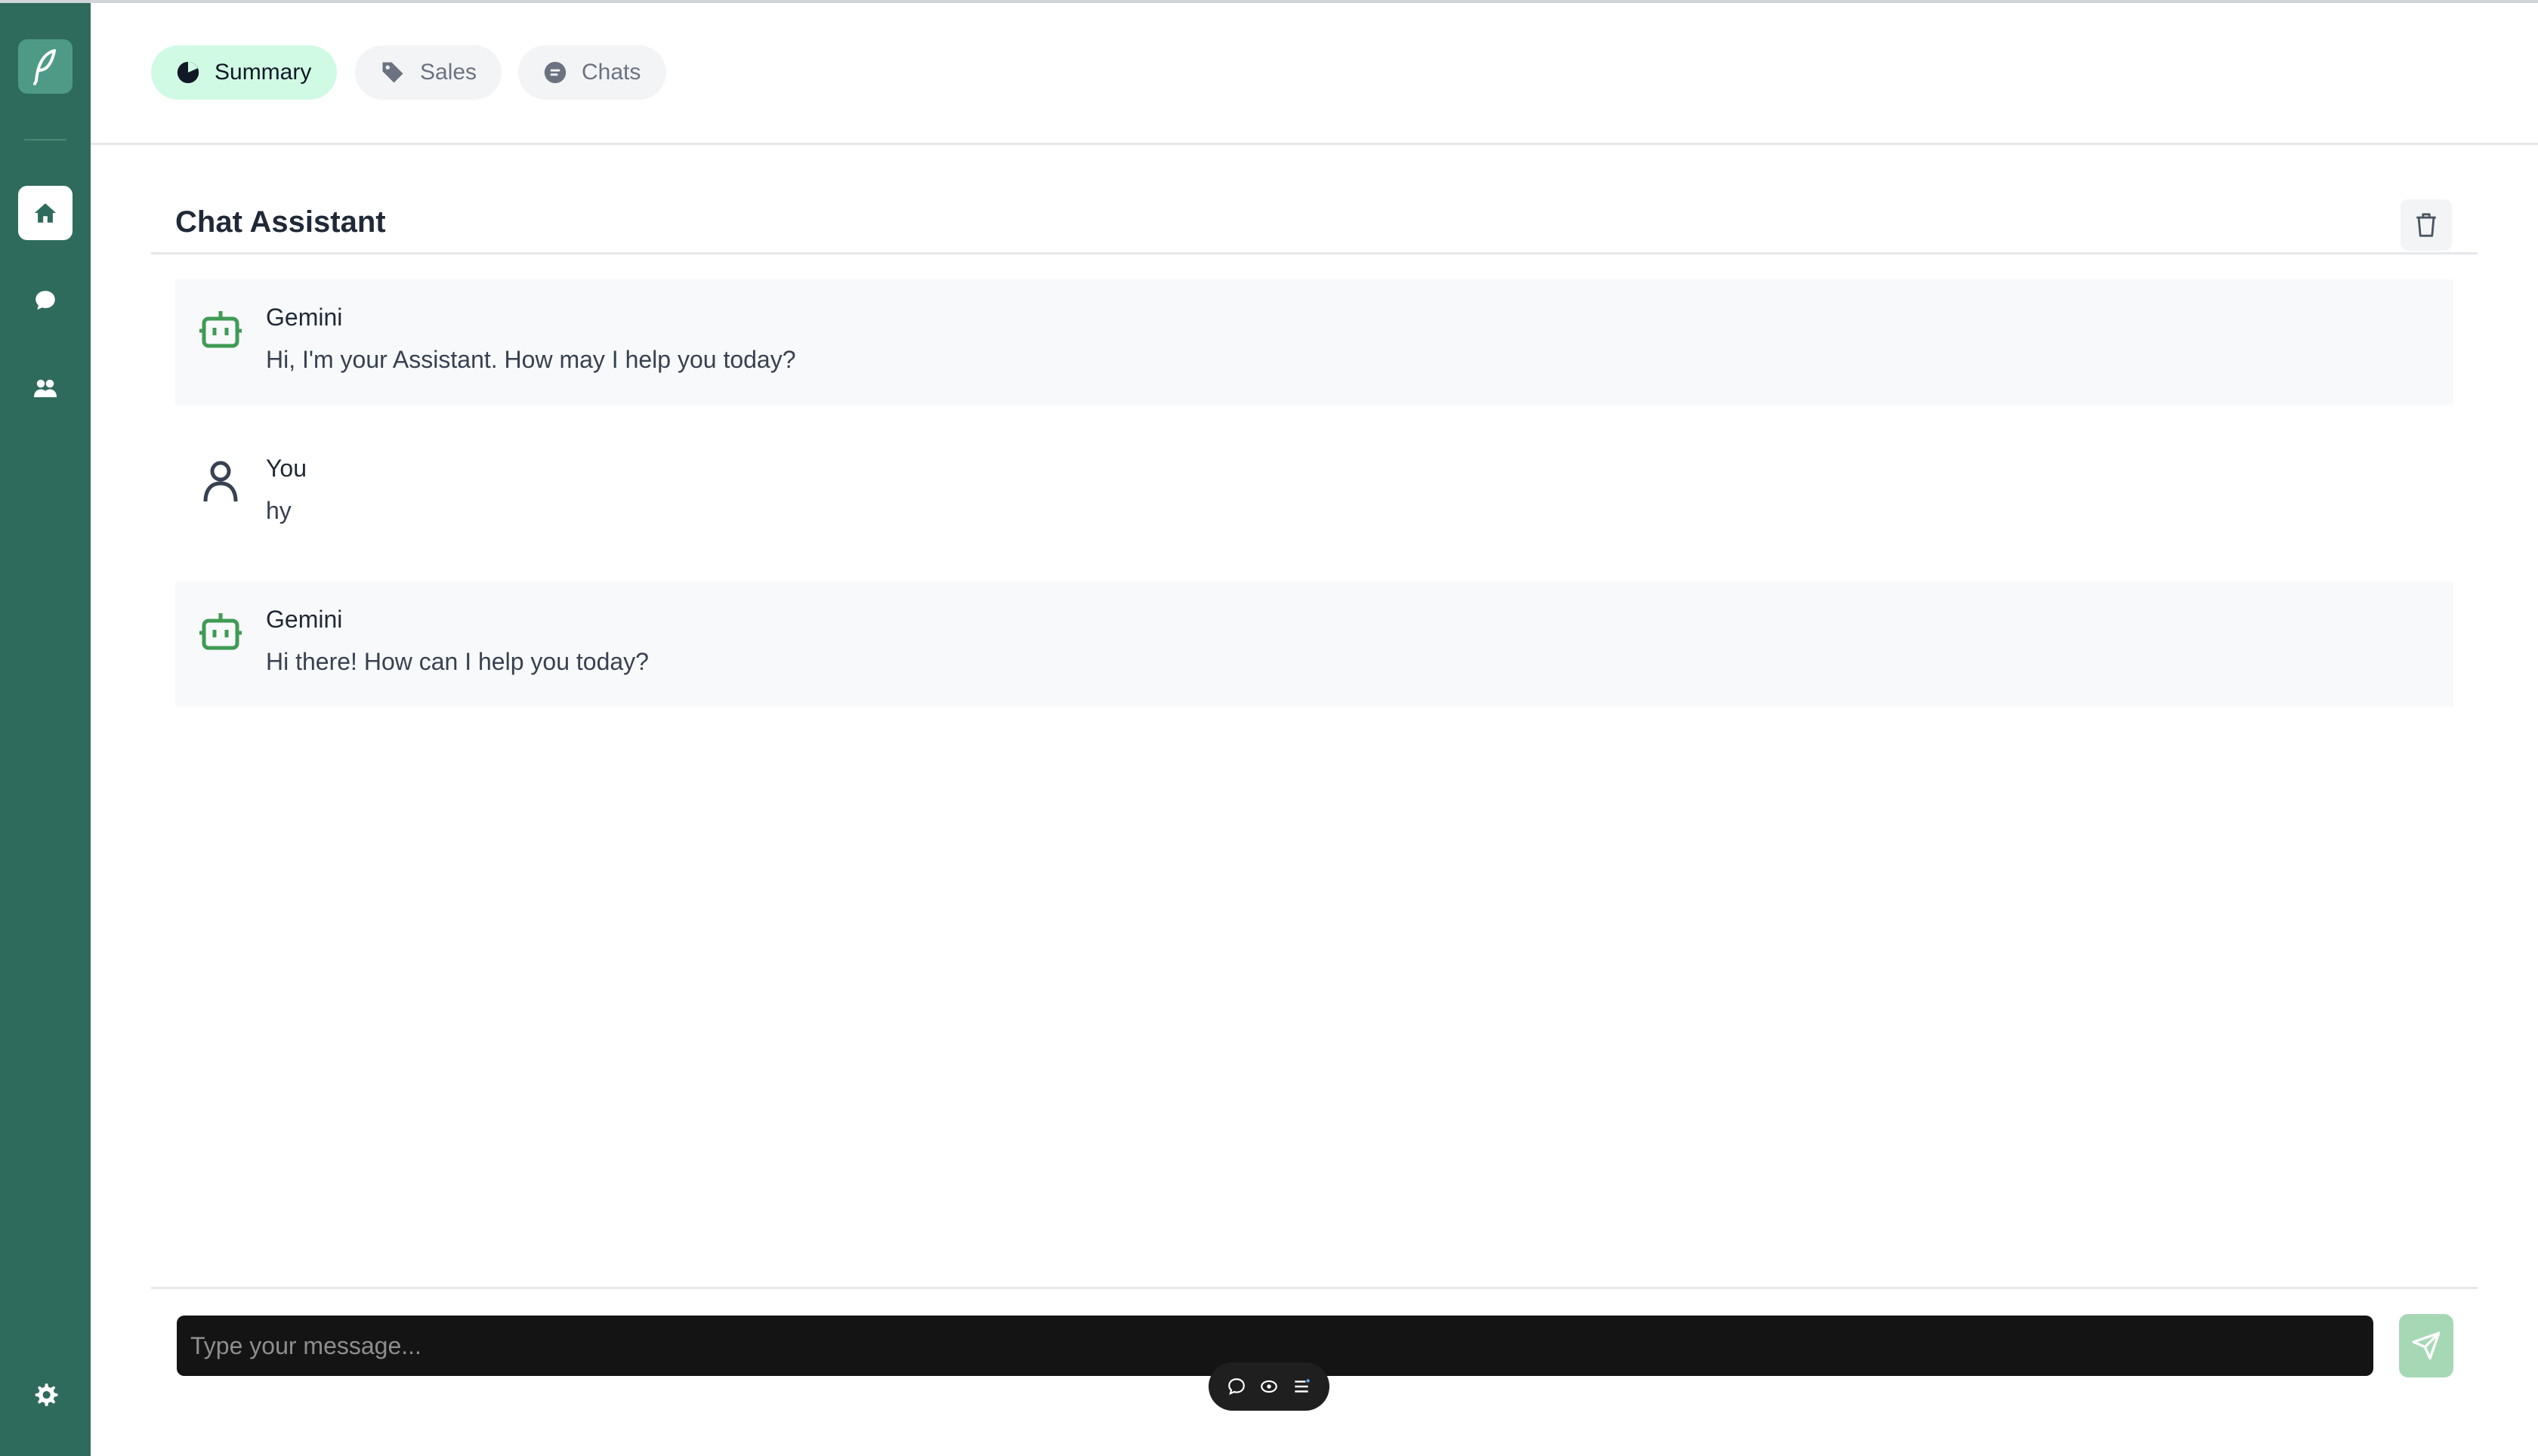 This screenshot has height=1456, width=2538. Describe the element at coordinates (611, 72) in the screenshot. I see `tab-chats-label: Chats` at that location.